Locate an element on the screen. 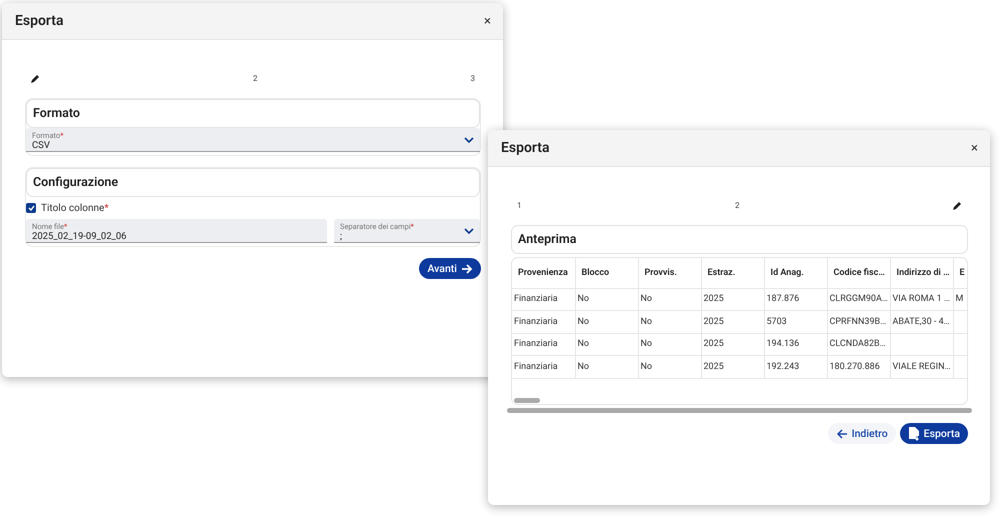  scrollbar is located at coordinates (739, 410).